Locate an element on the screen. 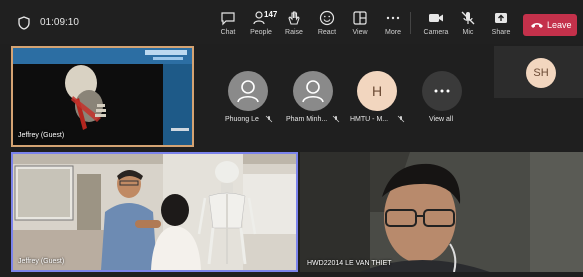  participant-name: Phuong Le is located at coordinates (242, 119).